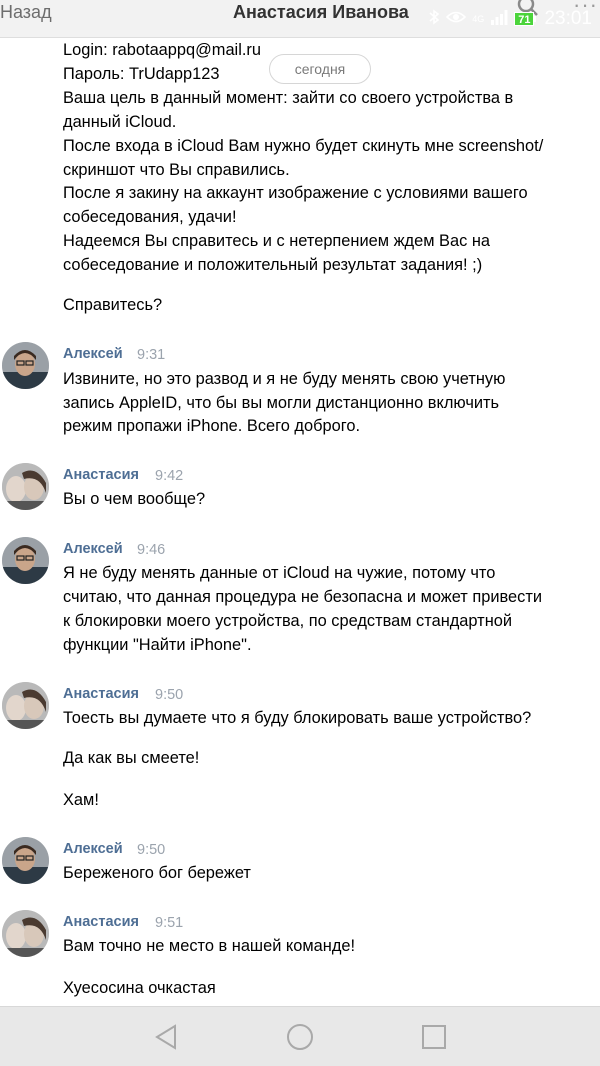  What do you see at coordinates (134, 499) in the screenshot?
I see `message-line: Вы о чем вообще?` at bounding box center [134, 499].